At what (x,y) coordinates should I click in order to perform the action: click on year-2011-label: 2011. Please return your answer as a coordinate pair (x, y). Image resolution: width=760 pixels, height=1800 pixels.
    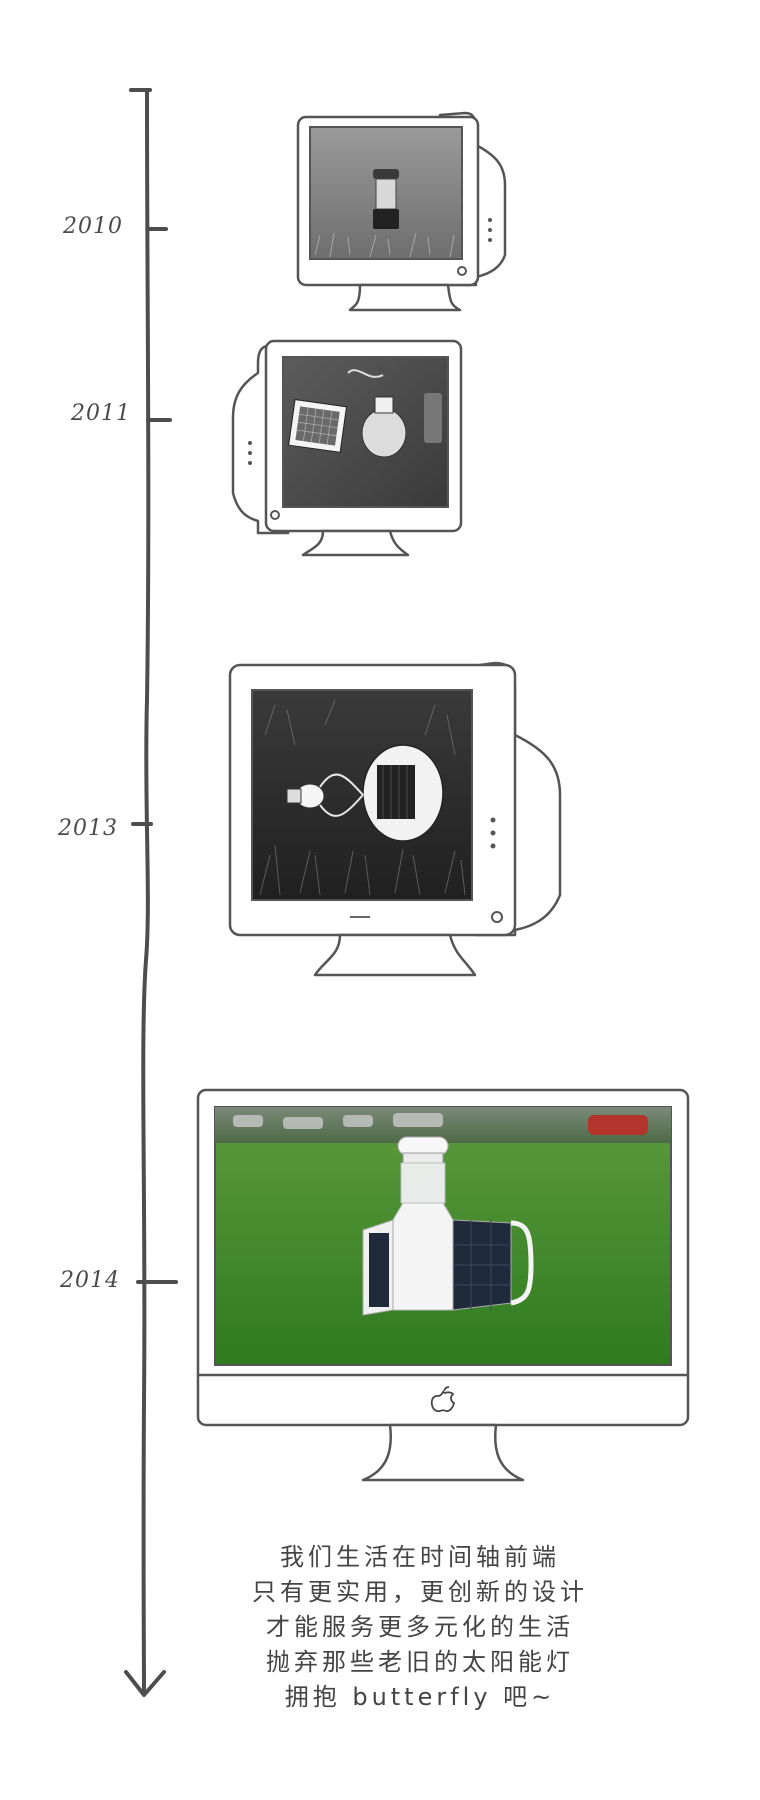
    Looking at the image, I should click on (101, 413).